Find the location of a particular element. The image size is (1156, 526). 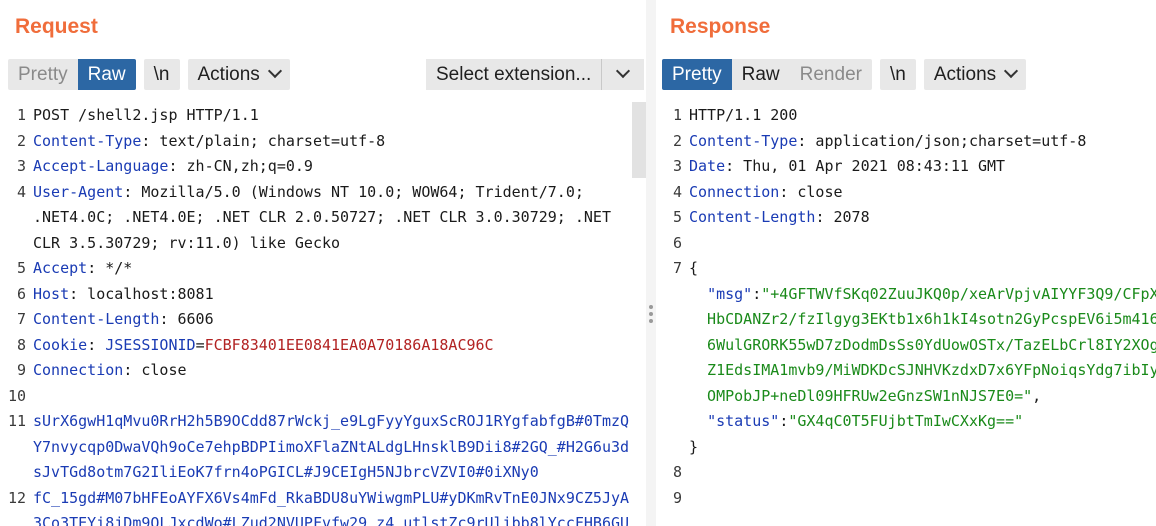

code-line: Host: localhost:8081 is located at coordinates (123, 294).